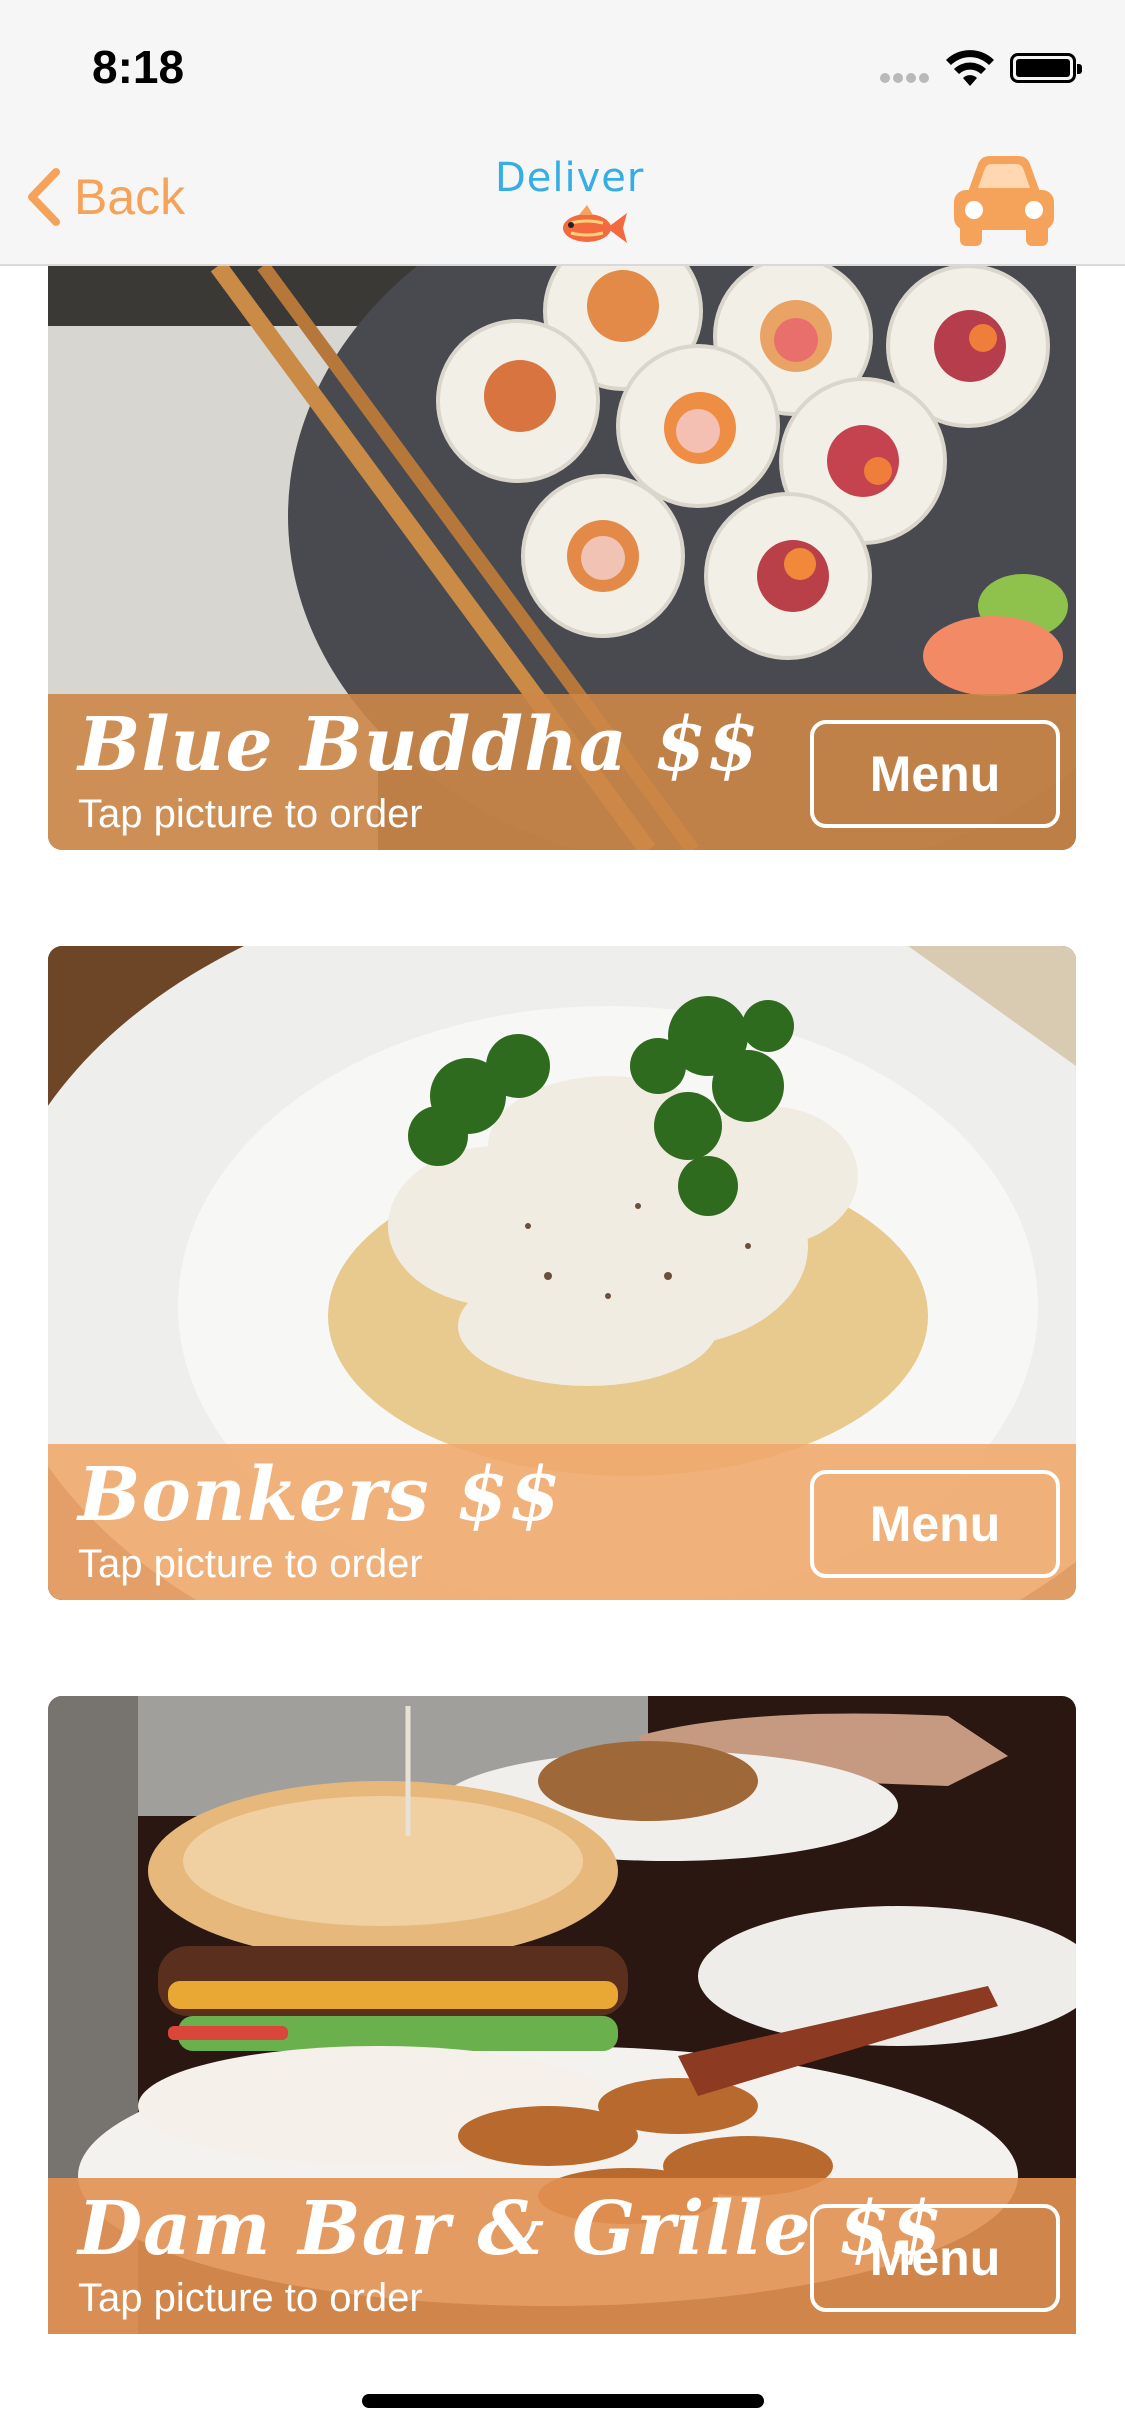 The width and height of the screenshot is (1125, 2436). I want to click on restaurant-name: Blue Buddha $$, so click(419, 745).